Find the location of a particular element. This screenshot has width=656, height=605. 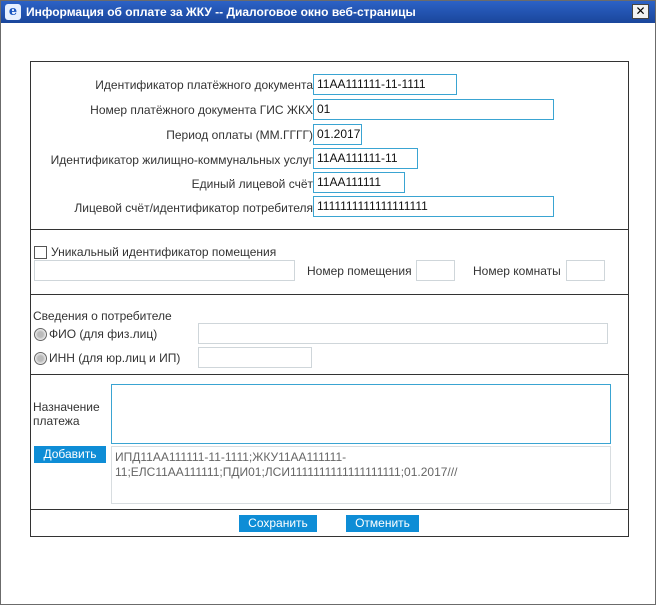

inn-label: ИНН (для юр.лиц и ИП) is located at coordinates (115, 358).